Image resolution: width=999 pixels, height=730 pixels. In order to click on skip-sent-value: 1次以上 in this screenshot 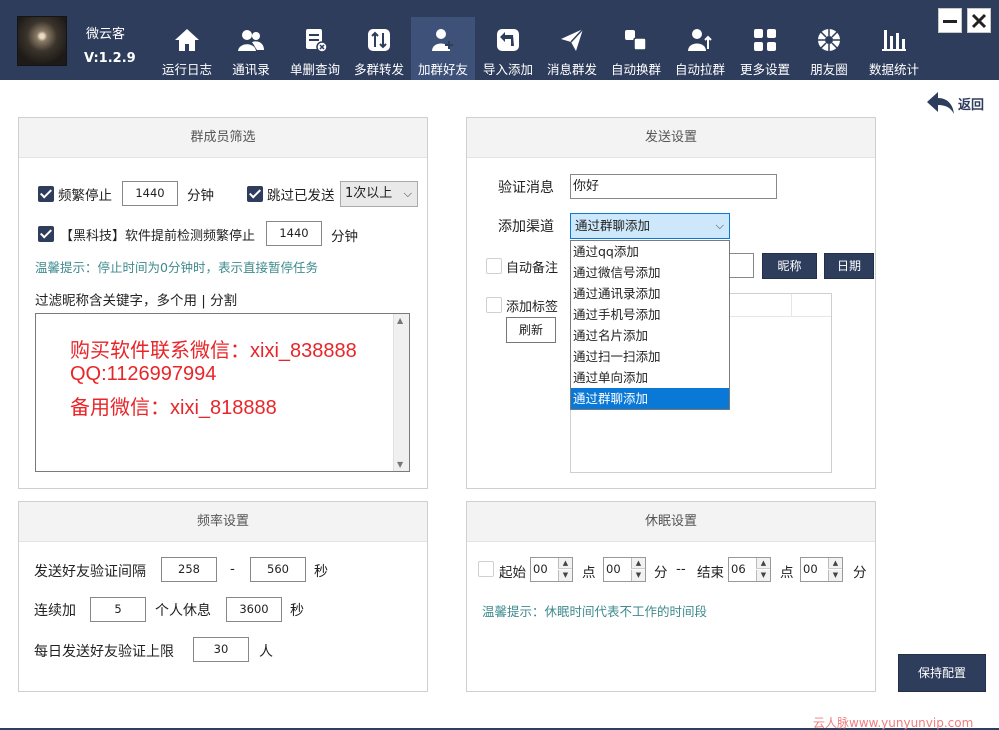, I will do `click(369, 193)`.